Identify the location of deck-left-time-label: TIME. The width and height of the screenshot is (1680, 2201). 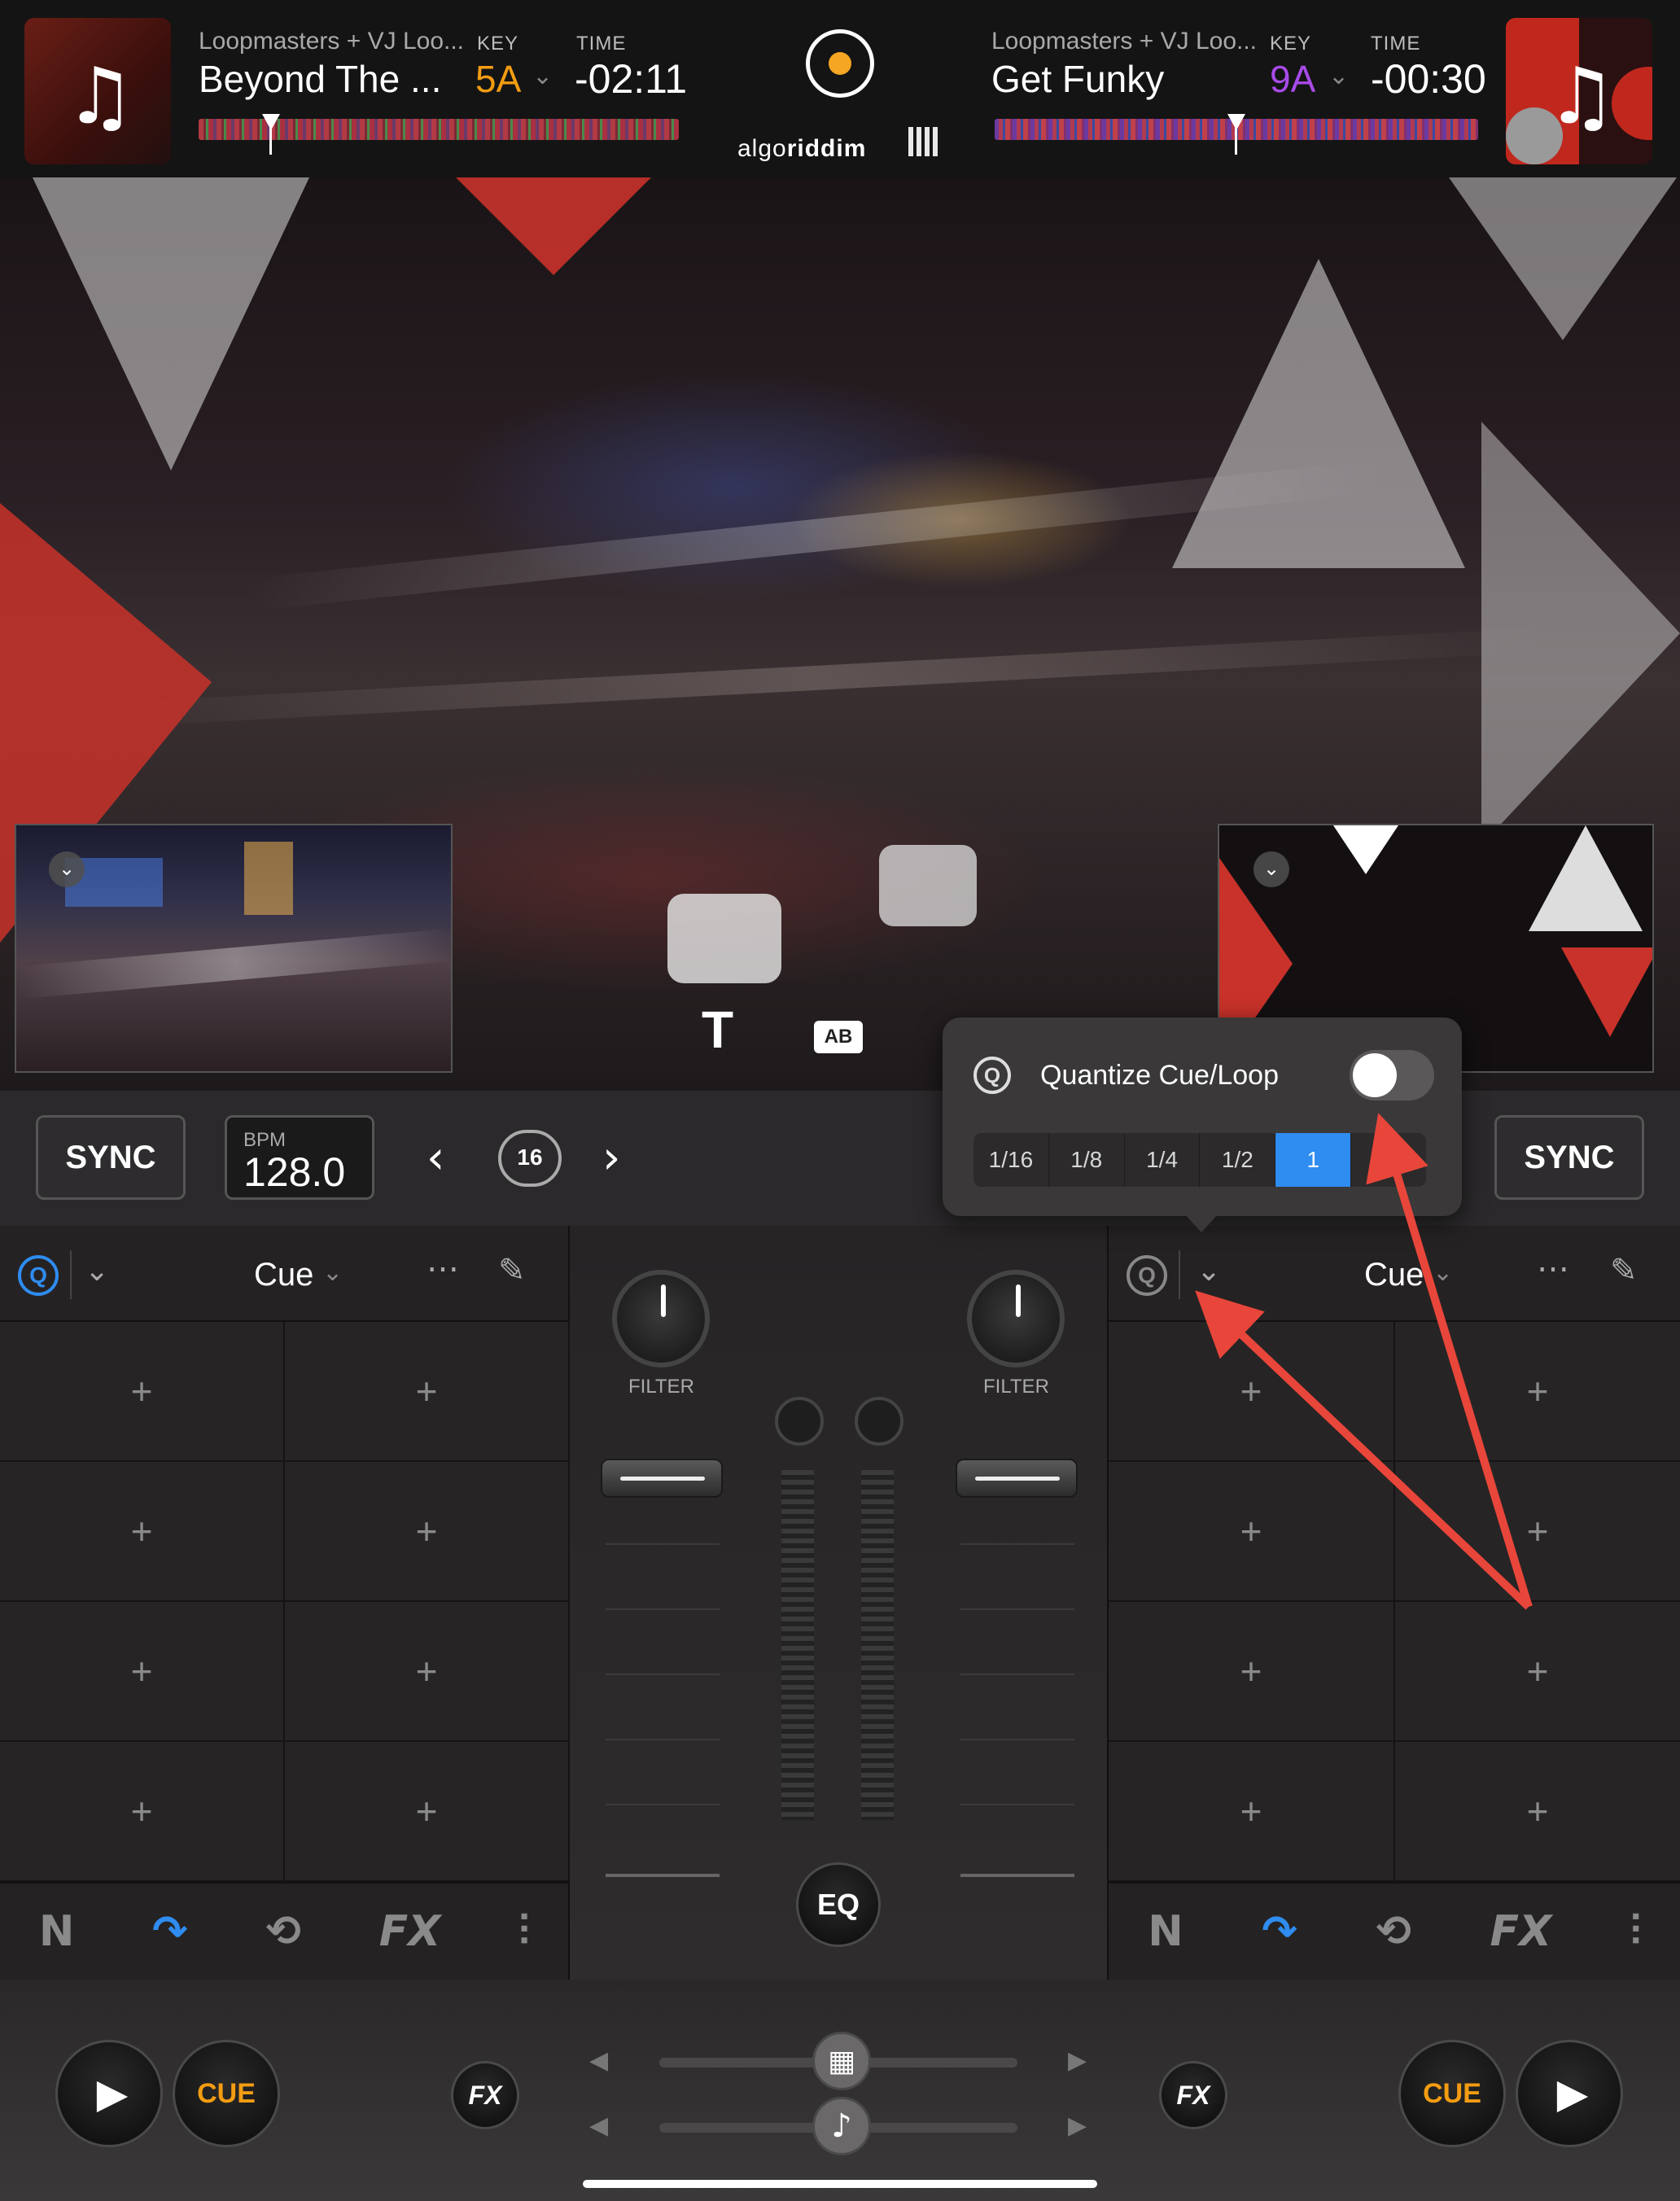
(602, 44).